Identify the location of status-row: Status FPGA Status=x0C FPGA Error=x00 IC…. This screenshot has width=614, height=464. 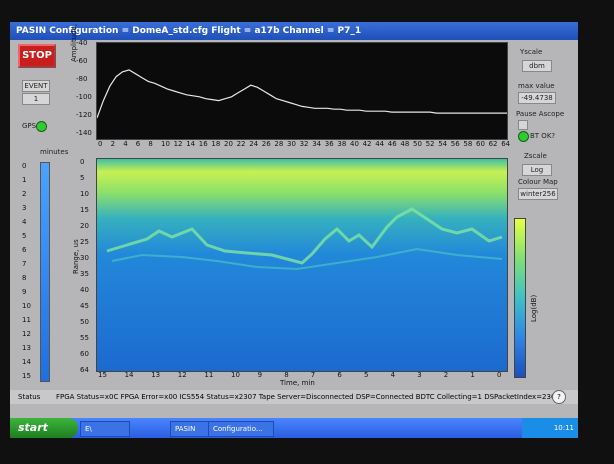
(294, 397).